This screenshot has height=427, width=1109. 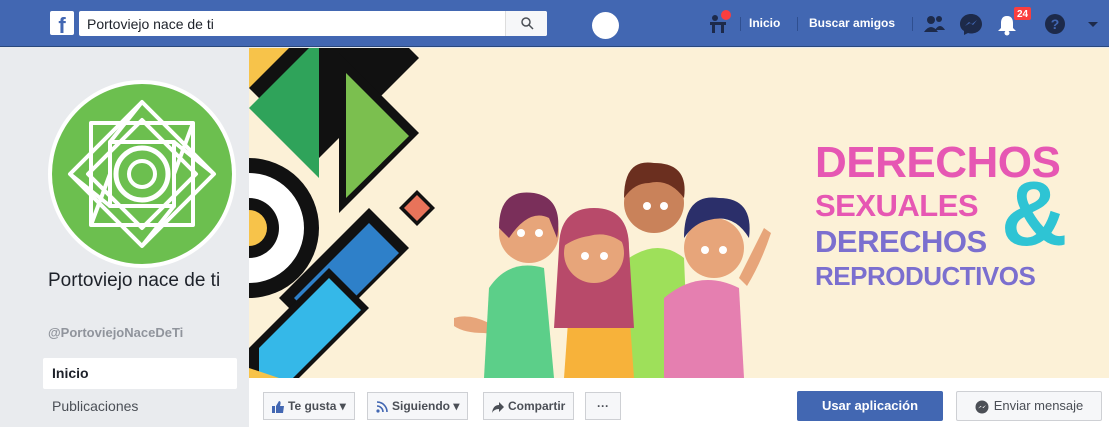 What do you see at coordinates (382, 407) in the screenshot?
I see `rss-follow-icon` at bounding box center [382, 407].